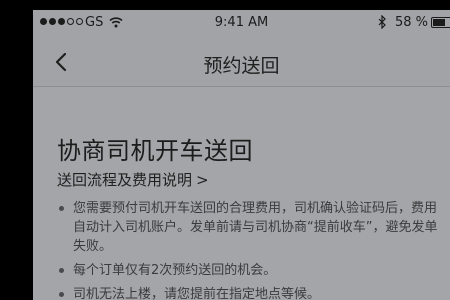 The image size is (450, 300). Describe the element at coordinates (382, 22) in the screenshot. I see `bluetooth-icon` at that location.